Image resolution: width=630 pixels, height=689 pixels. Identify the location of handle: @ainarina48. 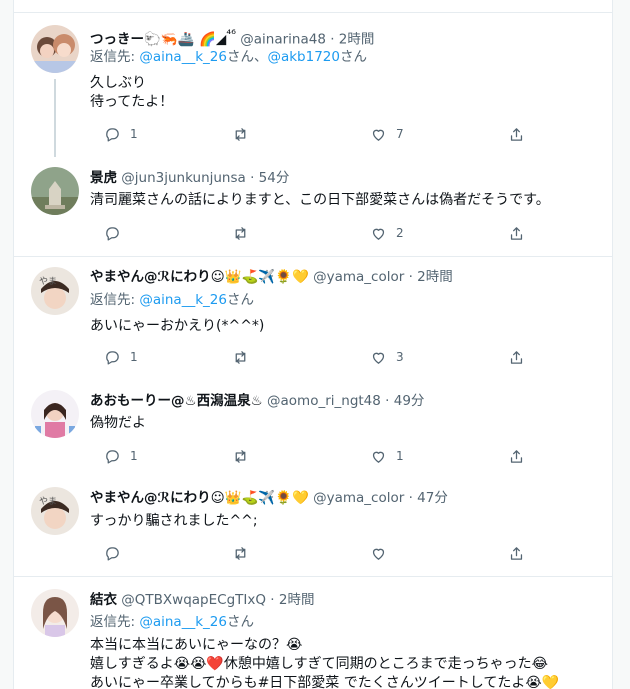
(283, 40).